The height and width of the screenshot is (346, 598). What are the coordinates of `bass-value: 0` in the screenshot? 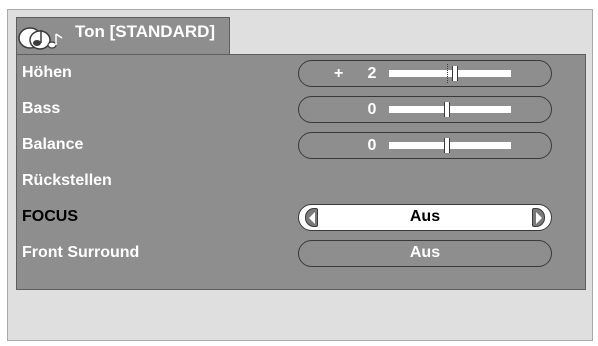 It's located at (372, 109).